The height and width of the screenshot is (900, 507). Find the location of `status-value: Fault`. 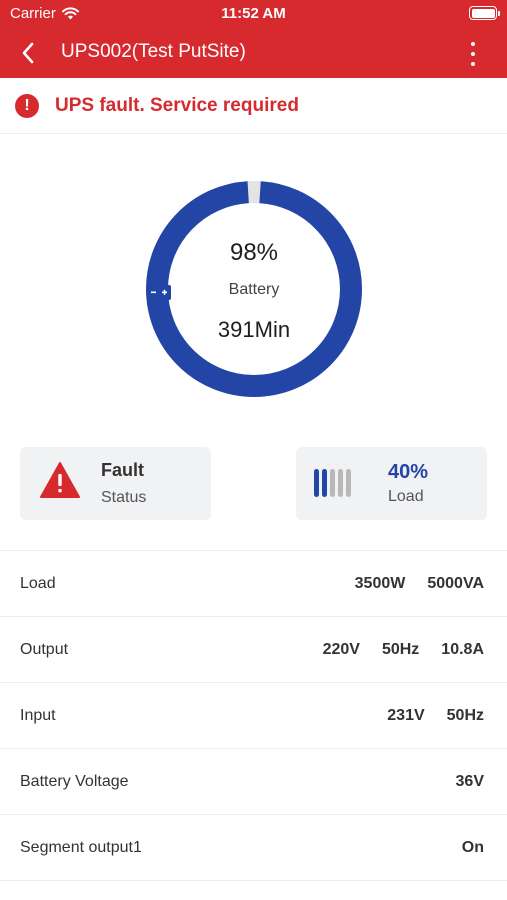

status-value: Fault is located at coordinates (122, 470).